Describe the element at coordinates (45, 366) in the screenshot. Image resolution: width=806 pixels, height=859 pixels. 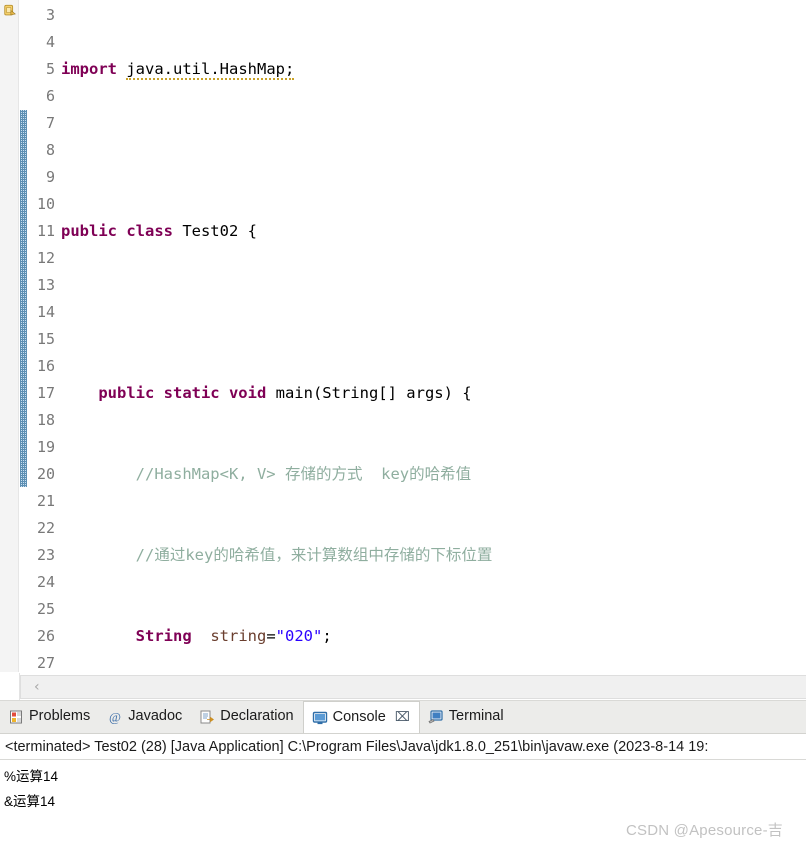
I see `line-number: 16` at that location.